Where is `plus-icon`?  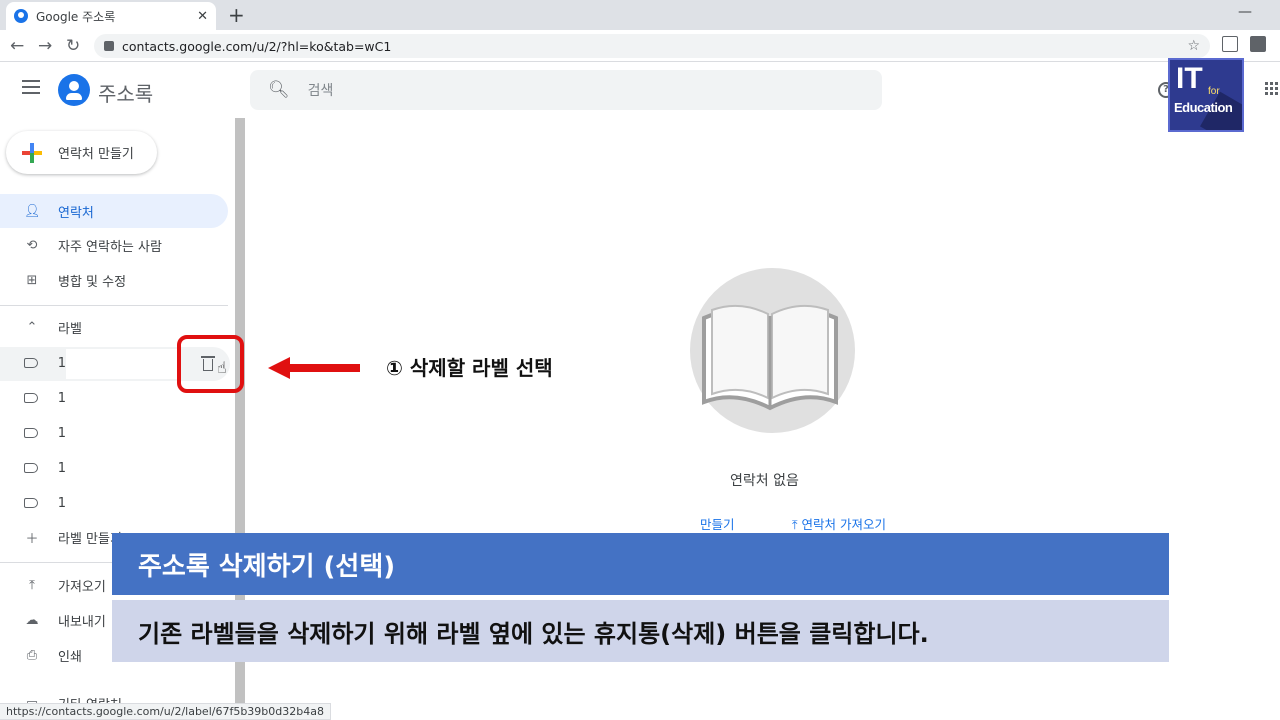
plus-icon is located at coordinates (32, 152).